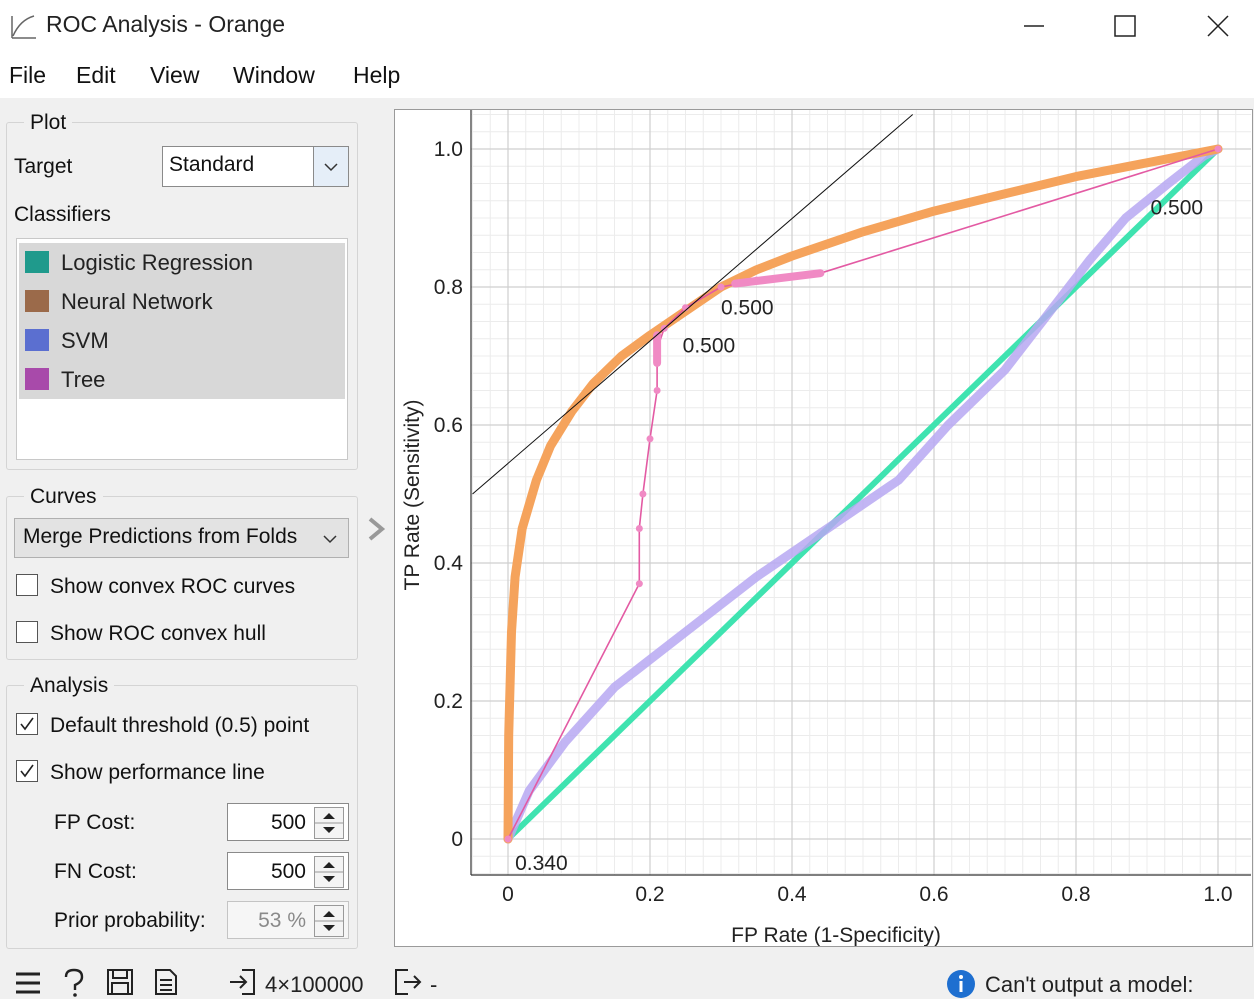 The height and width of the screenshot is (999, 1254). Describe the element at coordinates (182, 379) in the screenshot. I see `list-item: Tree` at that location.